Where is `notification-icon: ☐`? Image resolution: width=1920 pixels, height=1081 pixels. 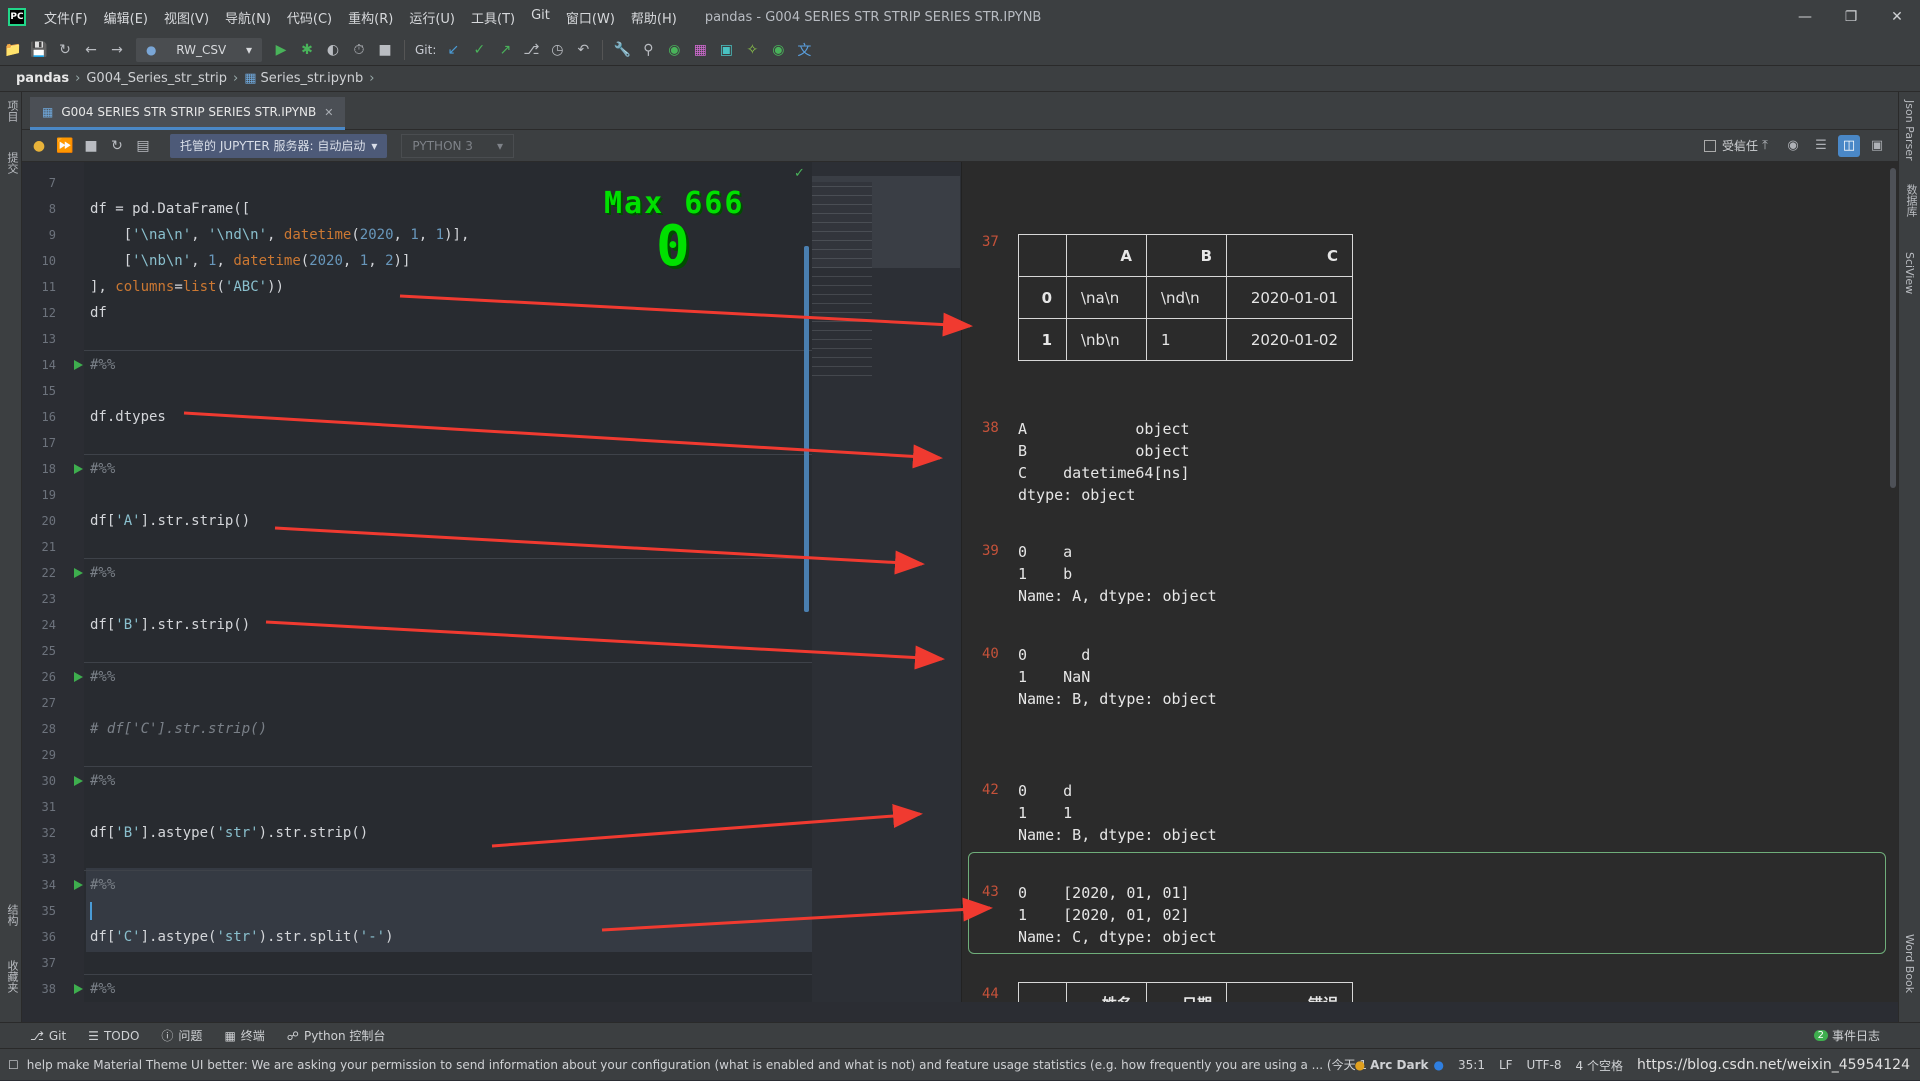
notification-icon: ☐ is located at coordinates (13, 1065).